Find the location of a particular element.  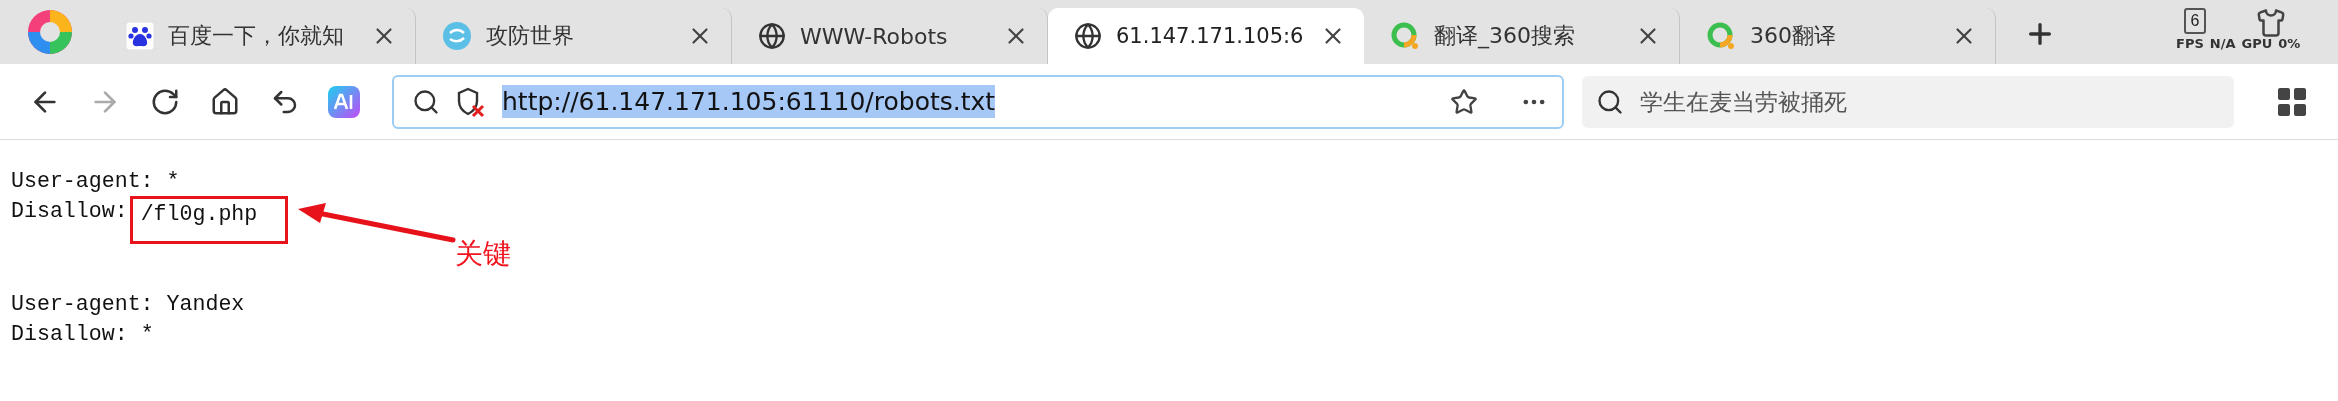

grid-icon is located at coordinates (2292, 101).